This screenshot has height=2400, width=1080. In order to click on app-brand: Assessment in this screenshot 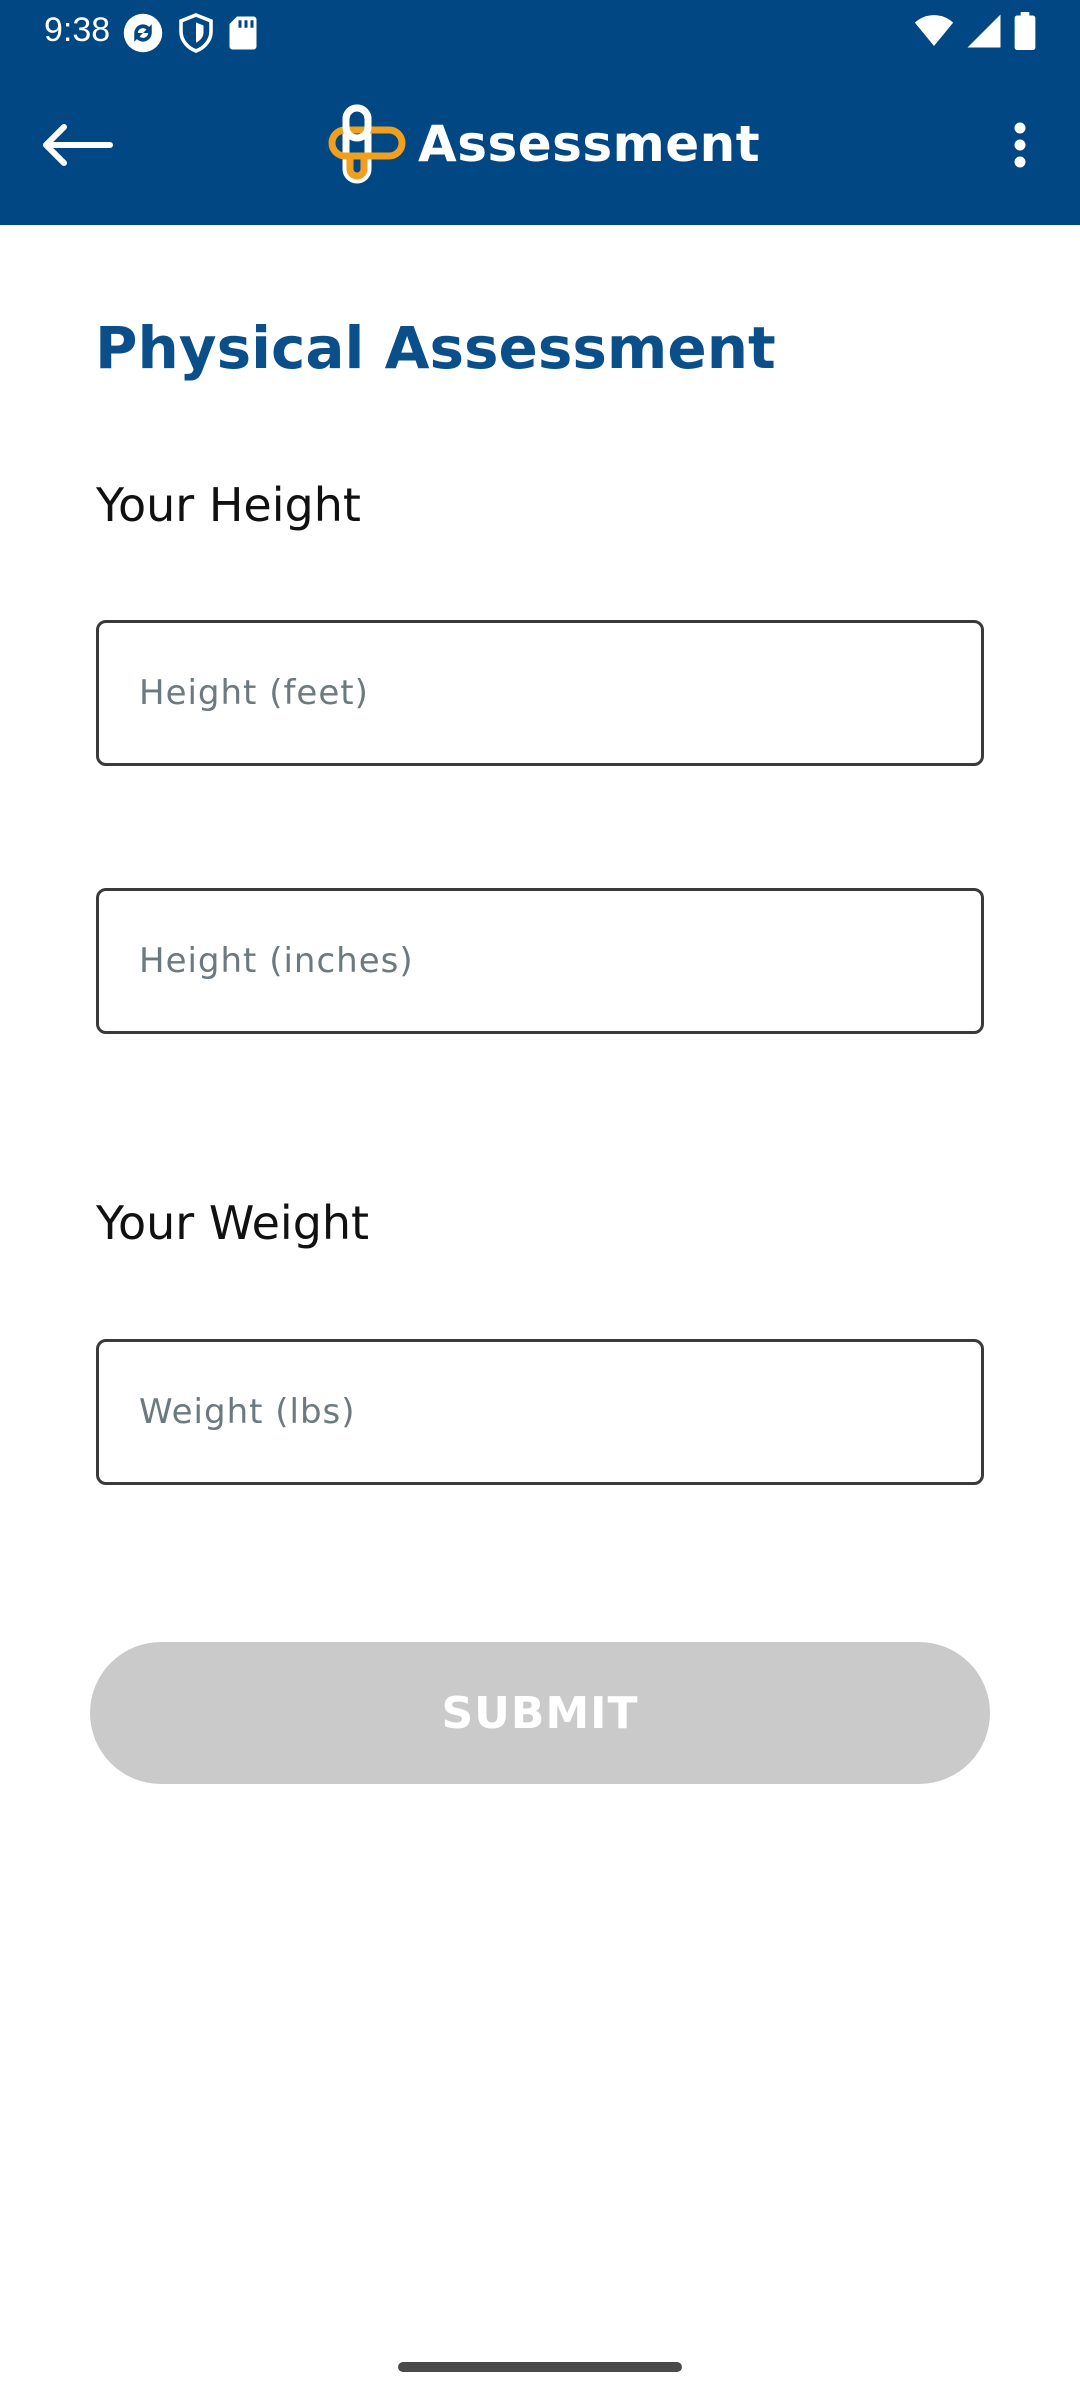, I will do `click(544, 144)`.